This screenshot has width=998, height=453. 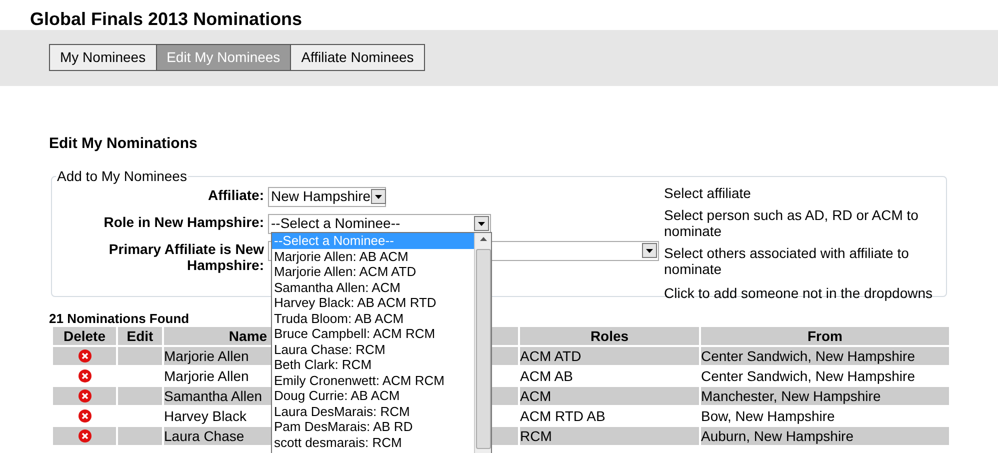 What do you see at coordinates (186, 256) in the screenshot?
I see `field-label: Primary Affiliate is New Hampshire:` at bounding box center [186, 256].